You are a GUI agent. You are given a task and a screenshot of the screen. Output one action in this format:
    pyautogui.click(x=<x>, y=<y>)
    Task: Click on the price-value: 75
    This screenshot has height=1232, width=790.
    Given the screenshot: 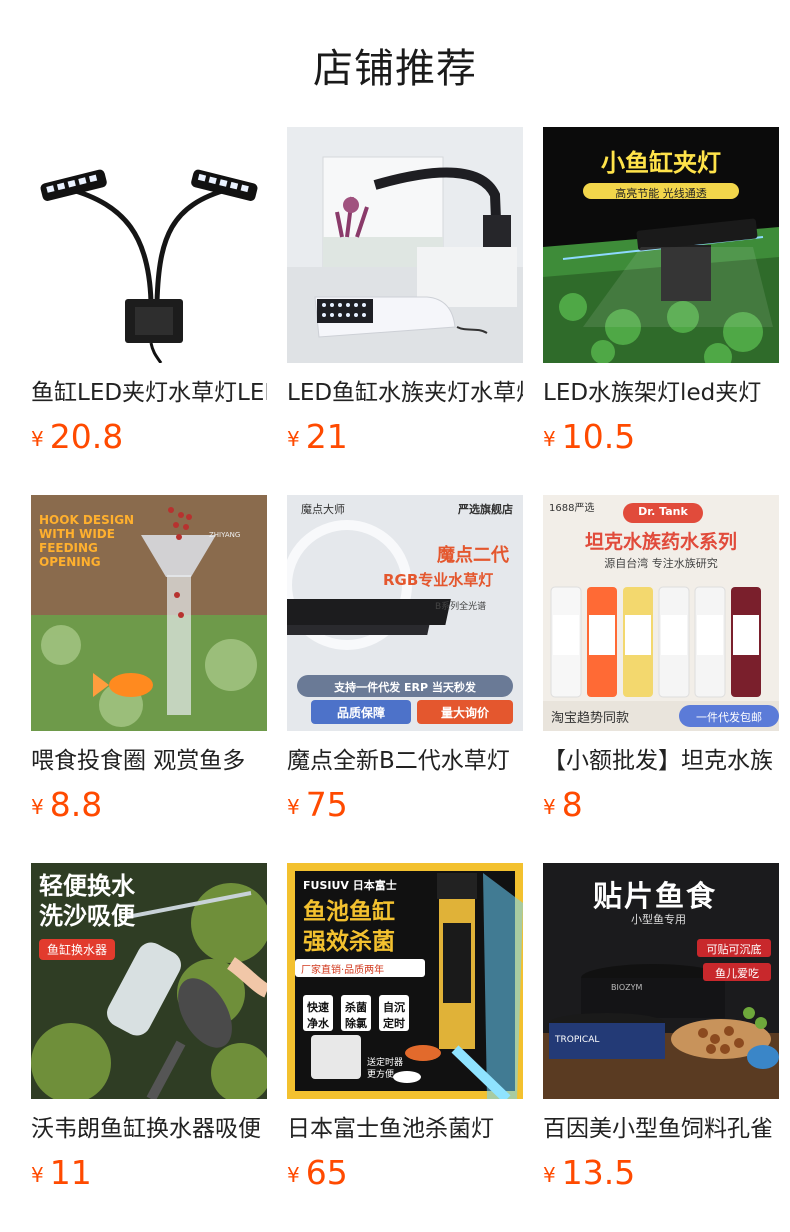 What is the action you would take?
    pyautogui.click(x=326, y=804)
    